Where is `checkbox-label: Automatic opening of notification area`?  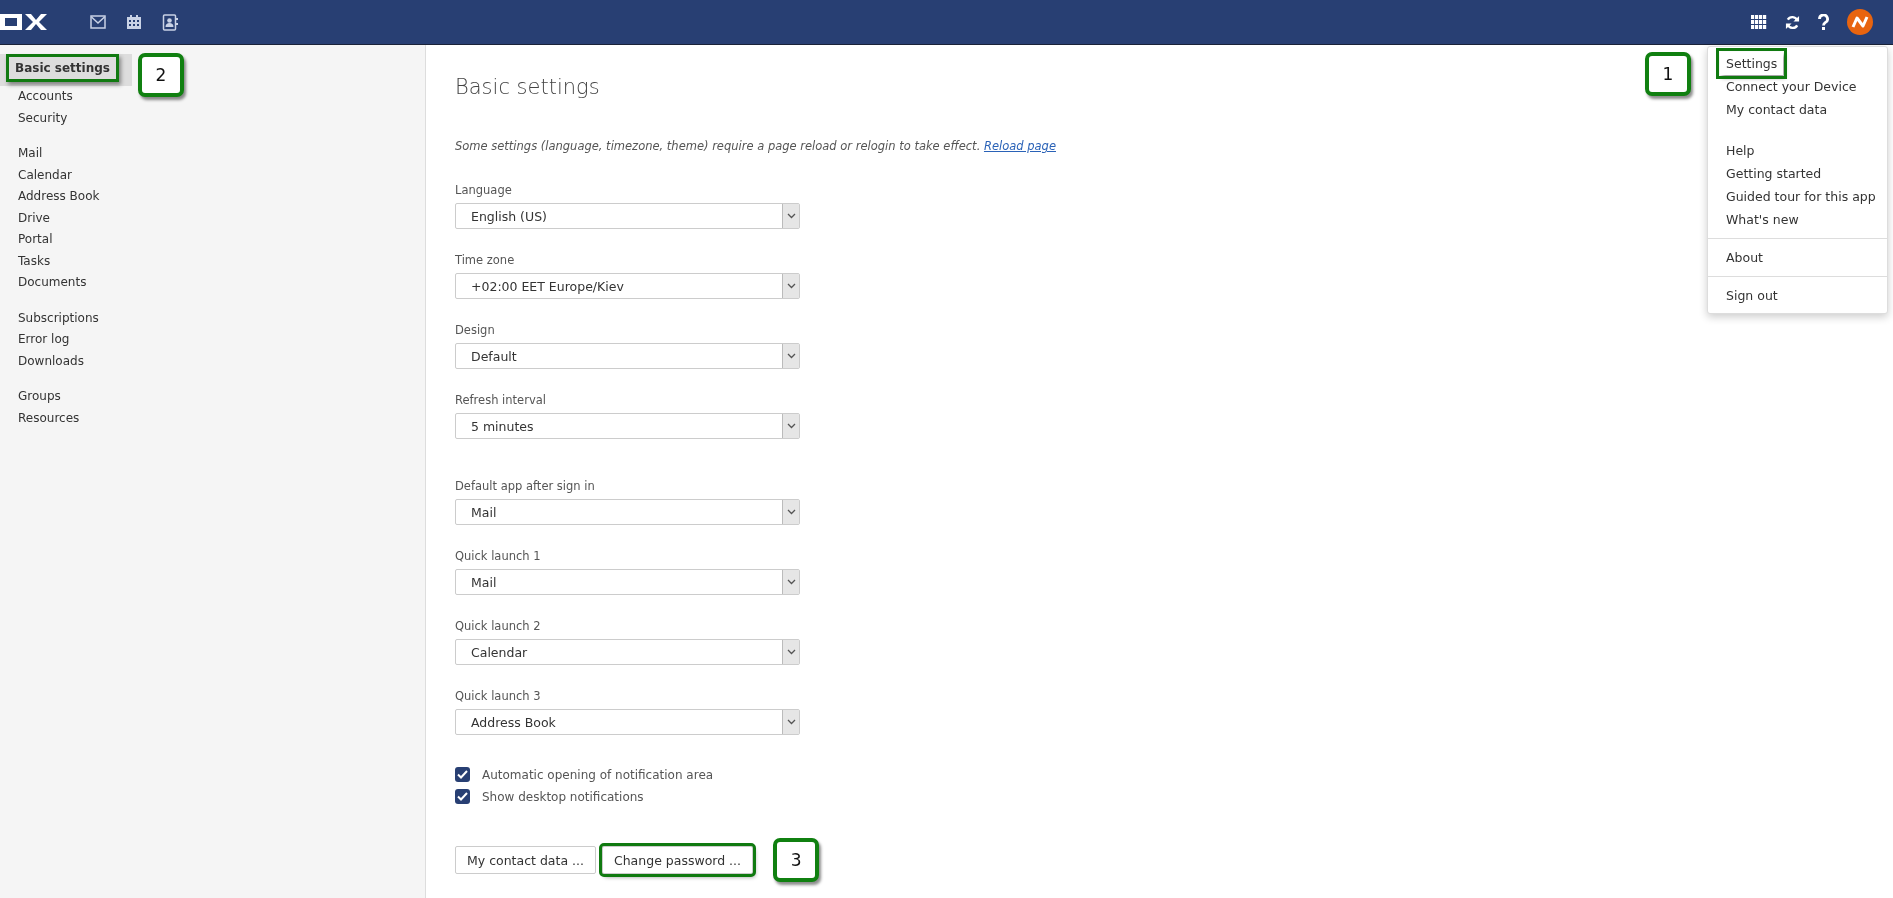 checkbox-label: Automatic opening of notification area is located at coordinates (598, 774).